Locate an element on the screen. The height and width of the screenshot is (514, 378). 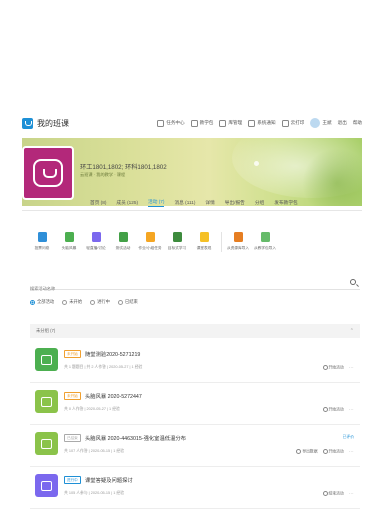
topnav-user: 王斌 is located at coordinates (321, 123).